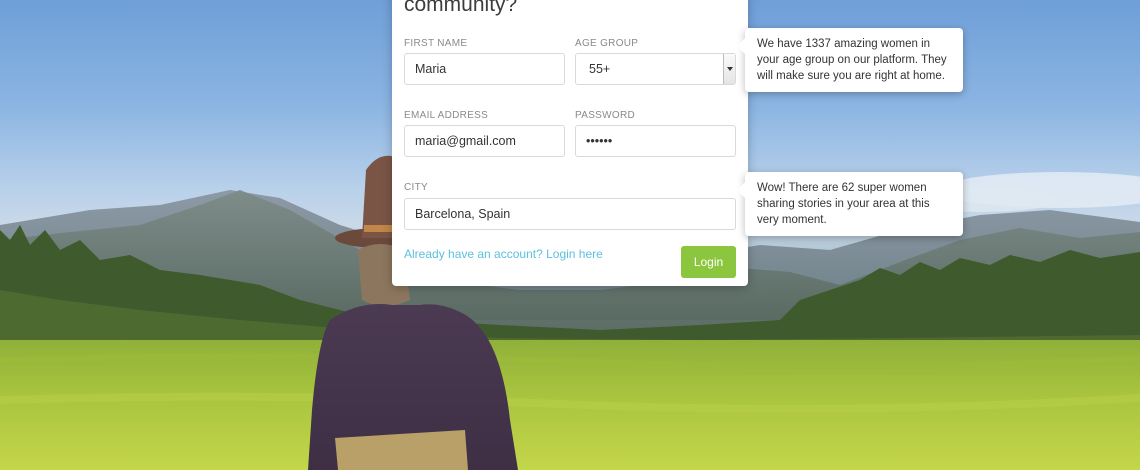 The image size is (1140, 470). I want to click on age-group-select: 55+, so click(655, 69).